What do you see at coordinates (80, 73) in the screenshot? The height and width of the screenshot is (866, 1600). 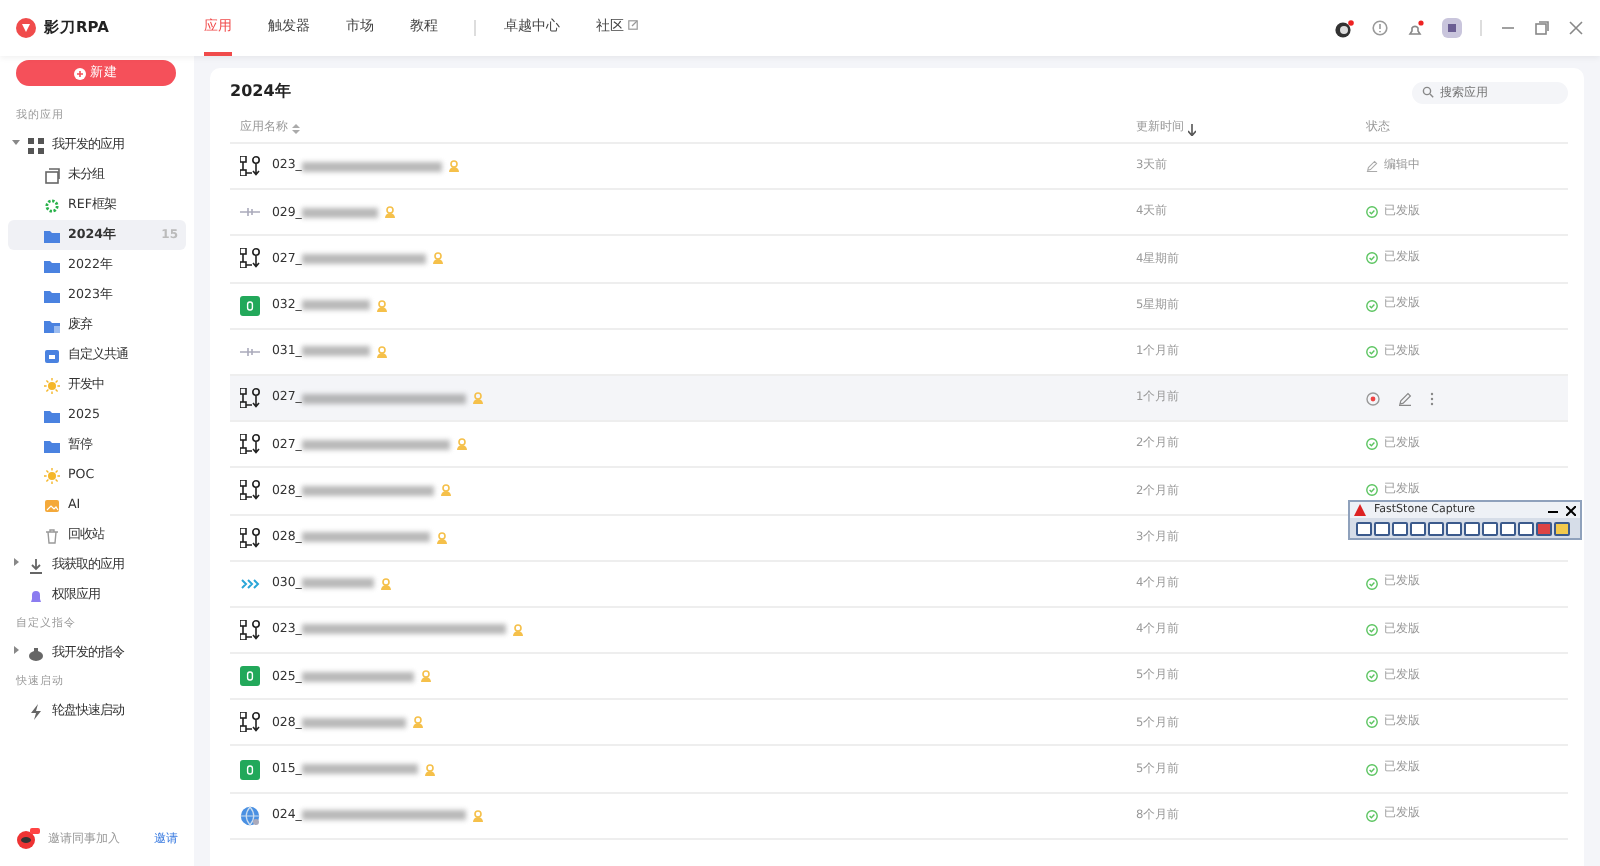 I see `plus-circle-icon` at bounding box center [80, 73].